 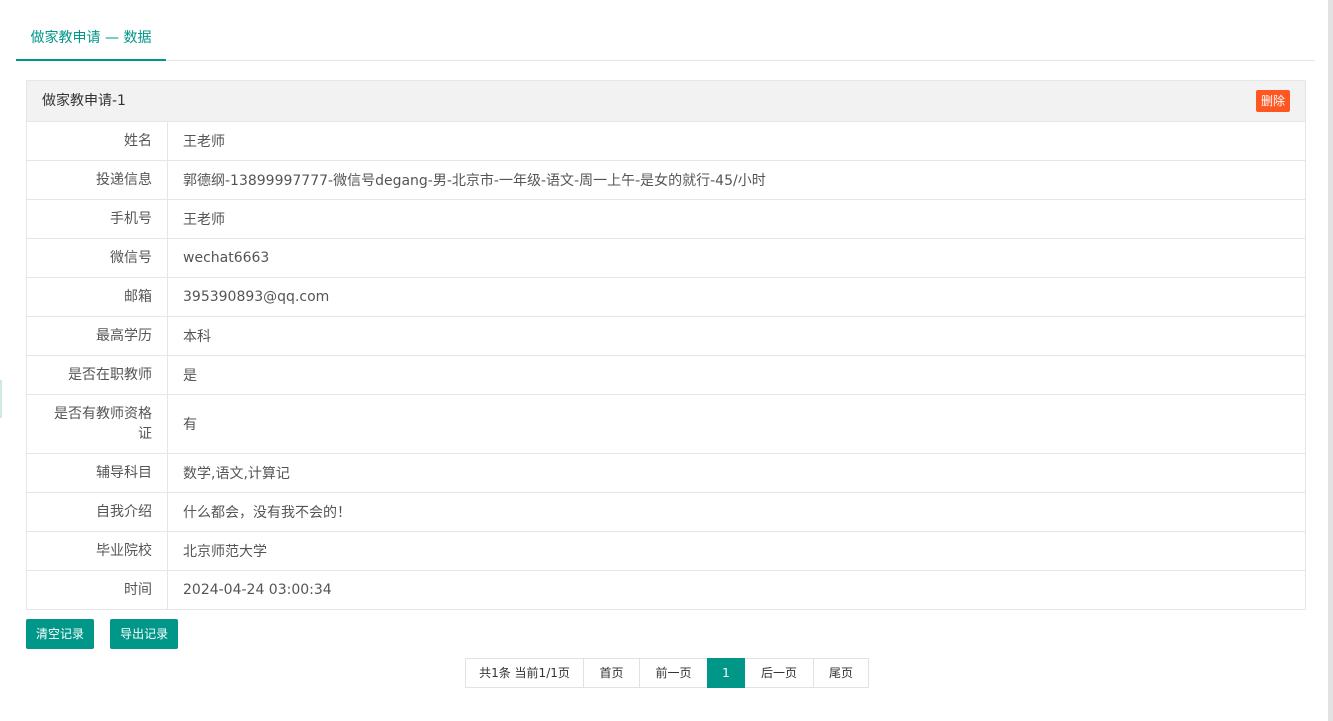 What do you see at coordinates (1330, 360) in the screenshot?
I see `right-scrollbar-edge` at bounding box center [1330, 360].